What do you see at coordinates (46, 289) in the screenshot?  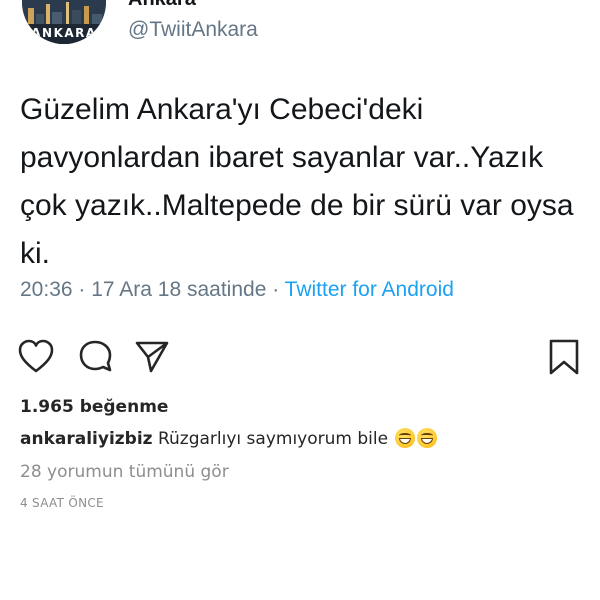 I see `tweet-time: 20:36` at bounding box center [46, 289].